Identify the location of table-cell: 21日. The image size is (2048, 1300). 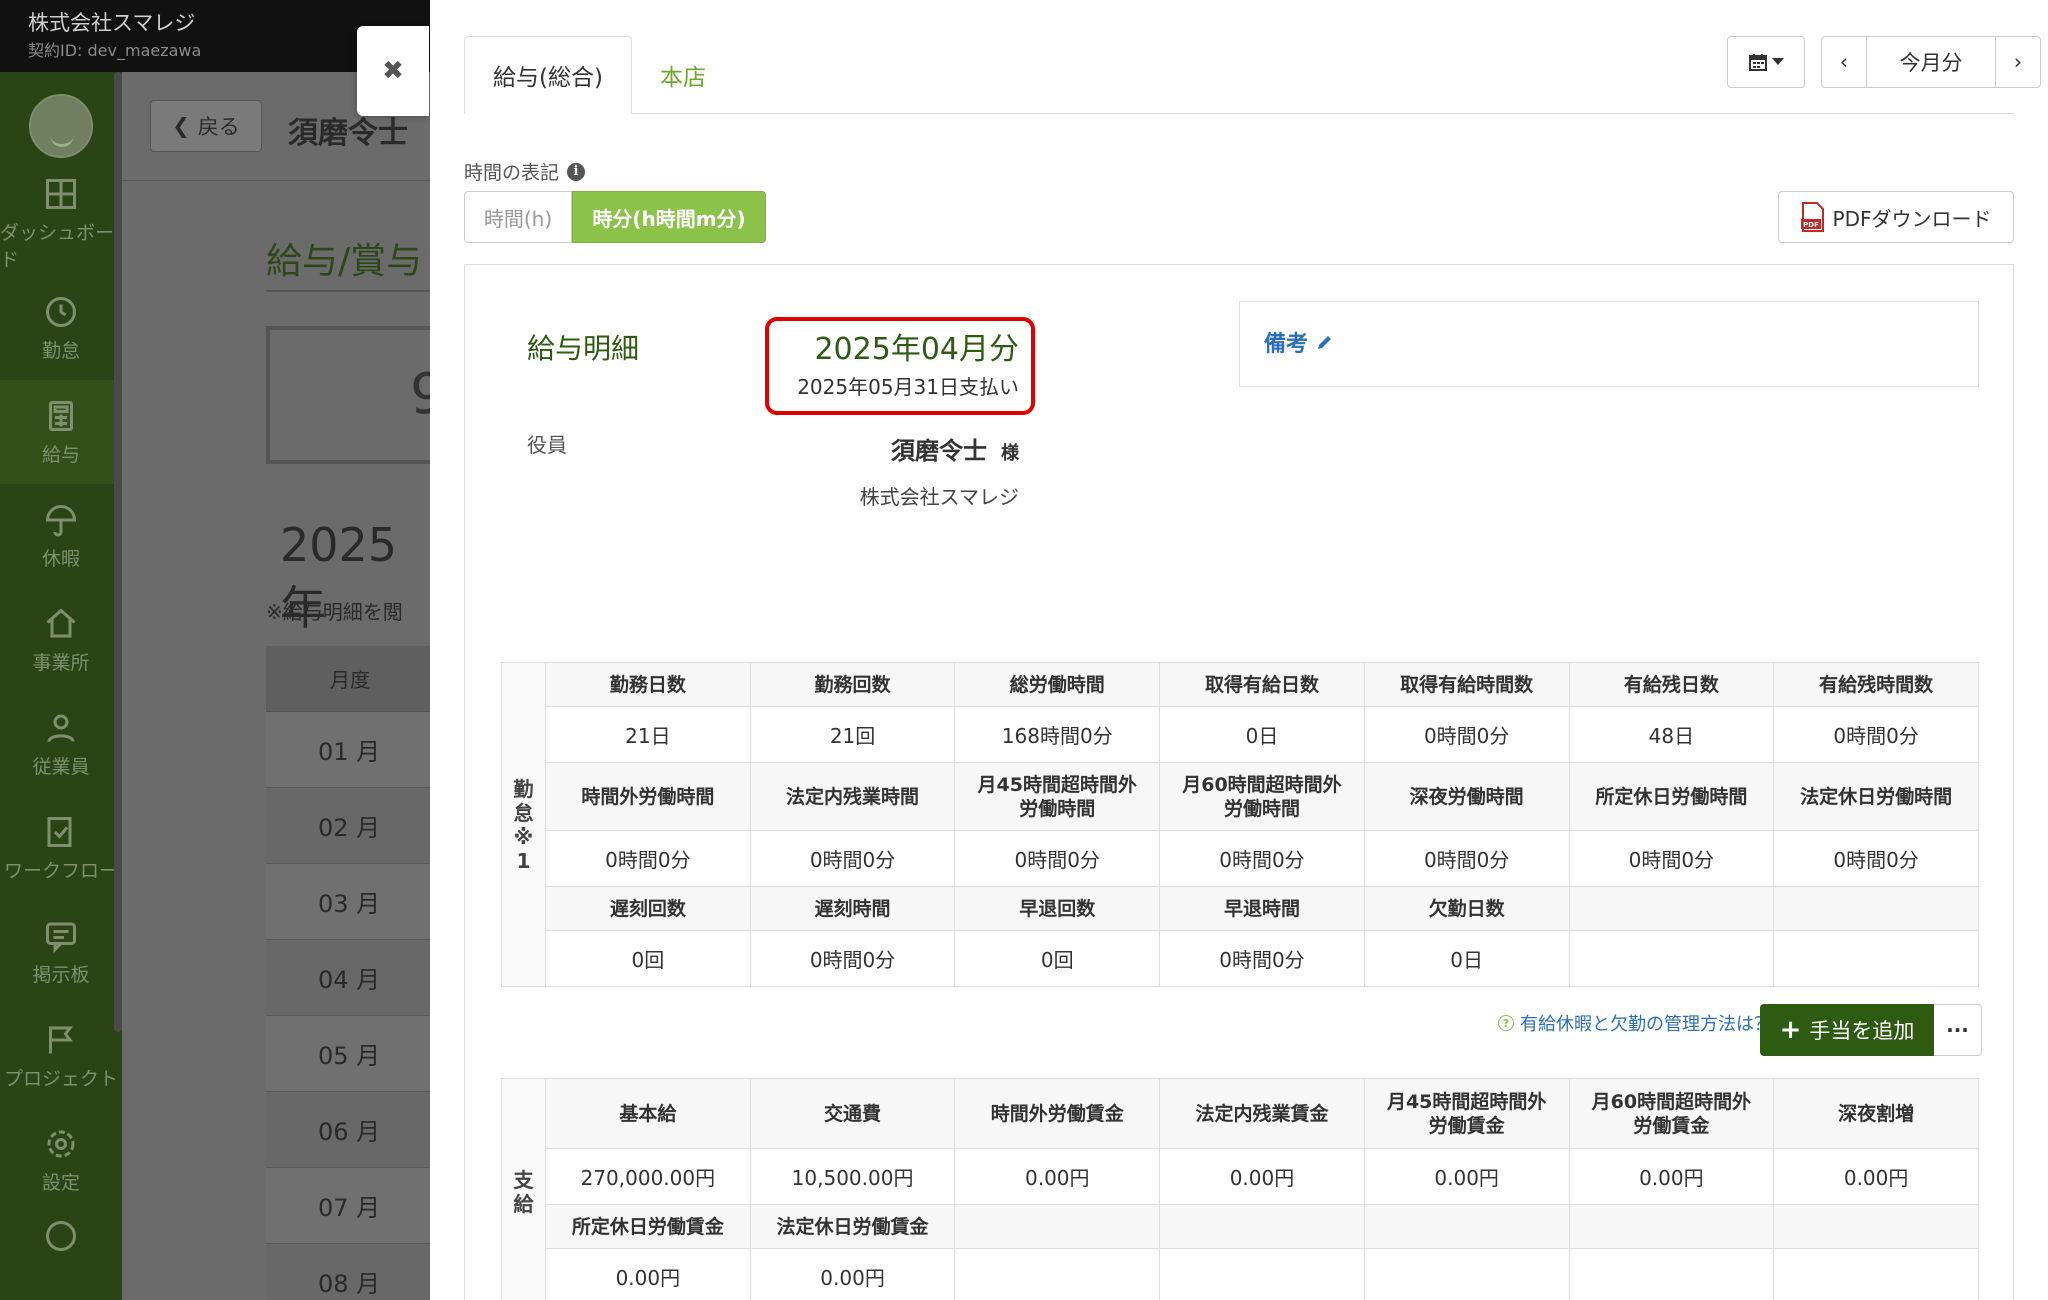
(648, 734).